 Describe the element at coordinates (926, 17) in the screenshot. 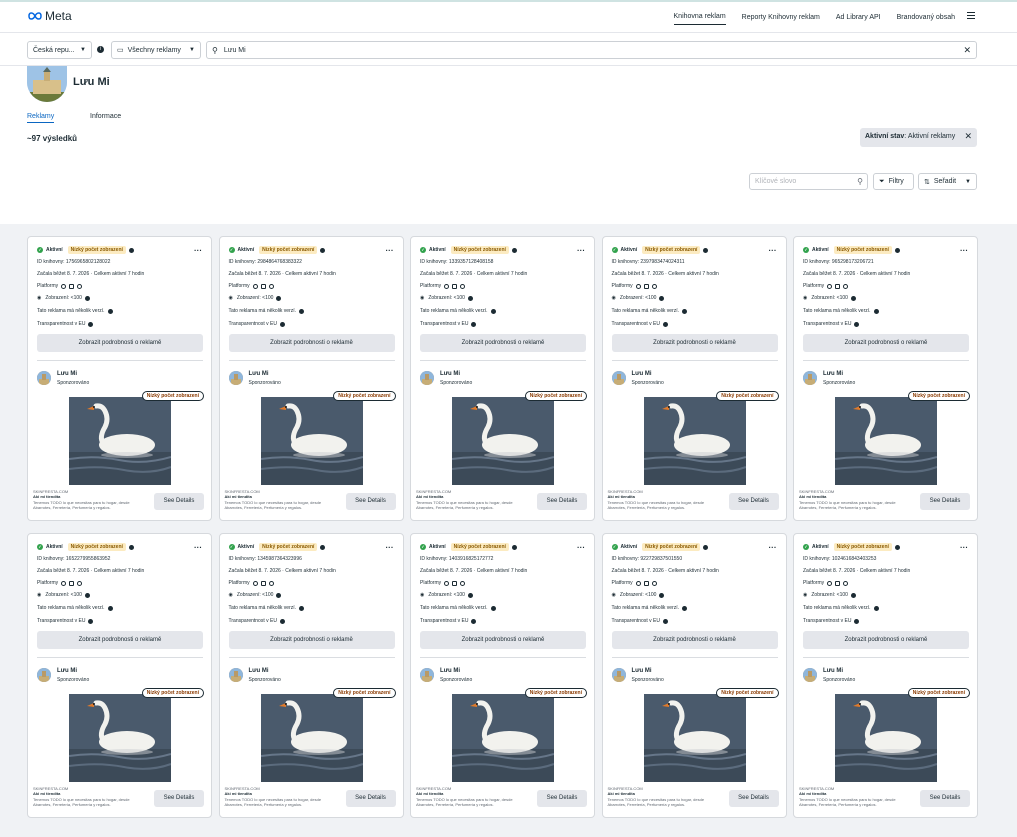

I see `nav-branded-content: Brandovaný obsah` at that location.